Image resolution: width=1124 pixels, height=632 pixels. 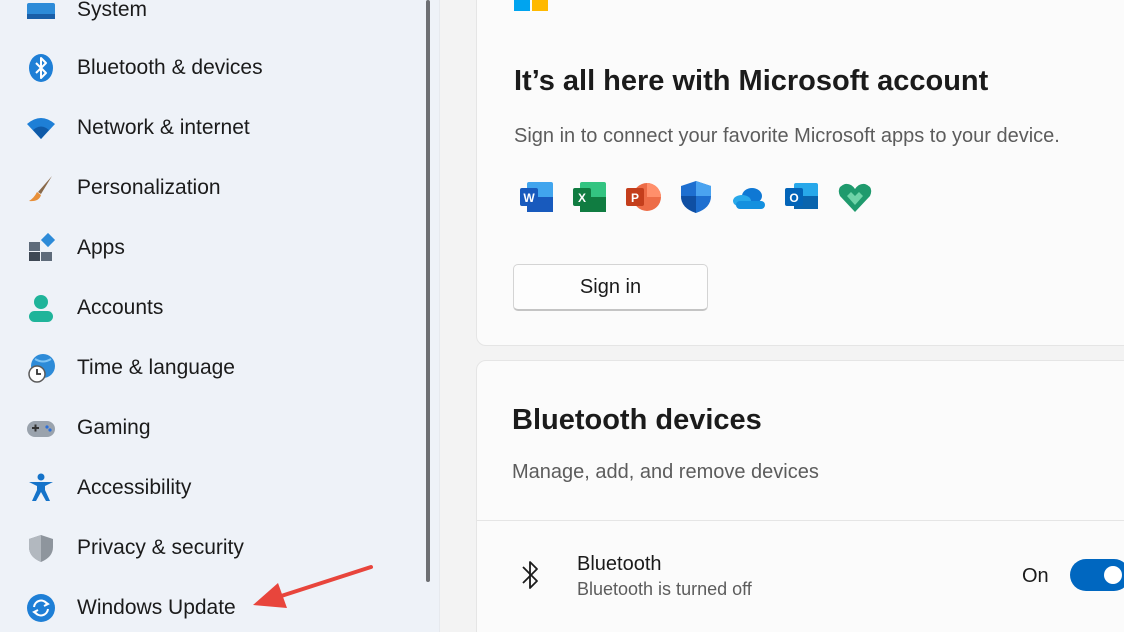 I want to click on defender-icon, so click(x=696, y=197).